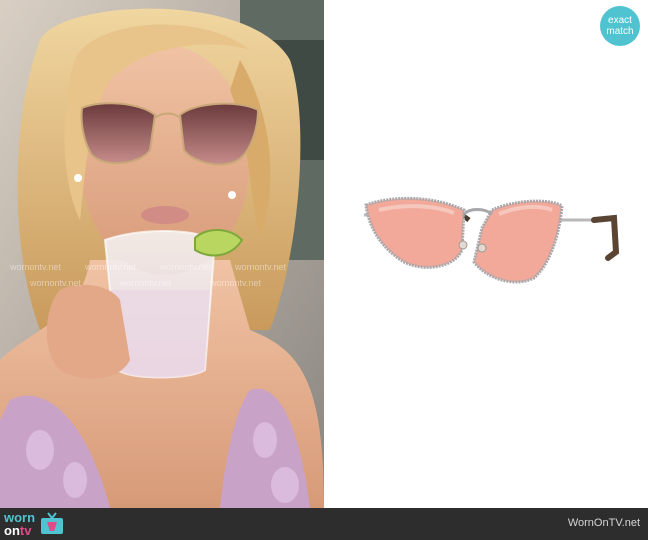 Image resolution: width=648 pixels, height=540 pixels. Describe the element at coordinates (620, 20) in the screenshot. I see `badge-line-1: exact` at that location.